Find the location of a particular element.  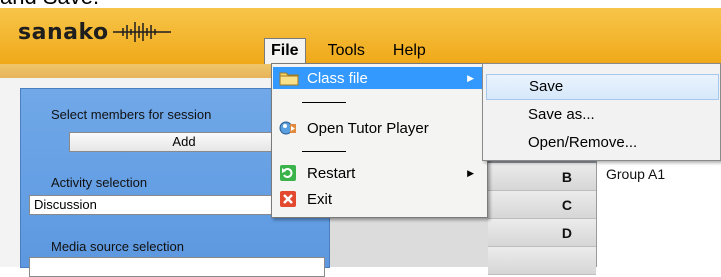

media-select is located at coordinates (177, 267).